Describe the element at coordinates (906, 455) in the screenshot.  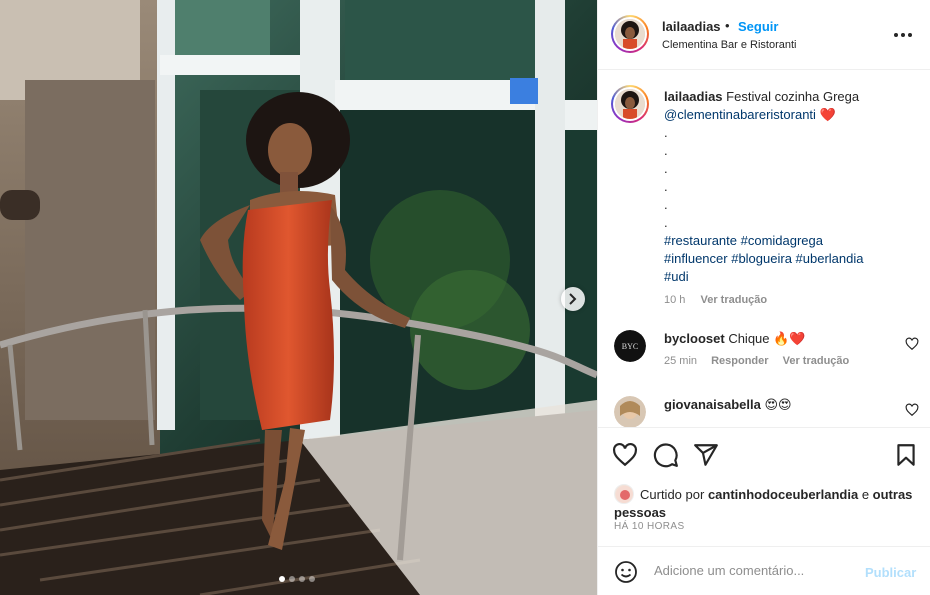
I see `save-bookmark-icon` at that location.